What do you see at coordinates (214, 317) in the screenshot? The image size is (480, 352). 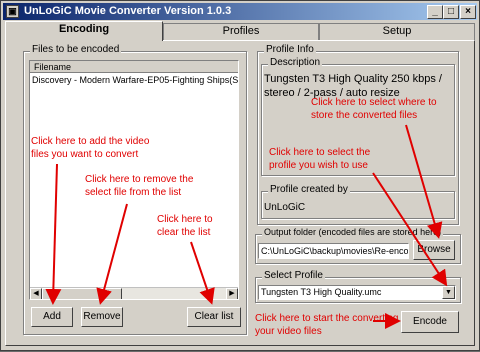 I see `clear-list-button: Clear list` at bounding box center [214, 317].